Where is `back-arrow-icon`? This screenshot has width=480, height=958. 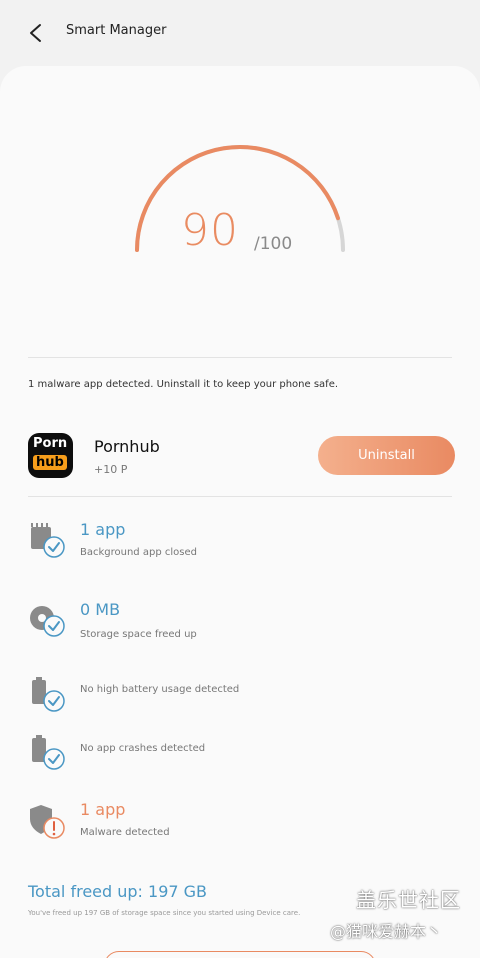 back-arrow-icon is located at coordinates (35, 33).